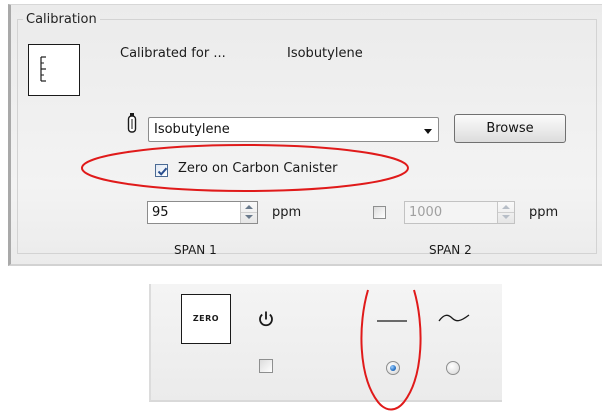 This screenshot has height=415, width=604. What do you see at coordinates (379, 212) in the screenshot?
I see `span2-enable-checkbox` at bounding box center [379, 212].